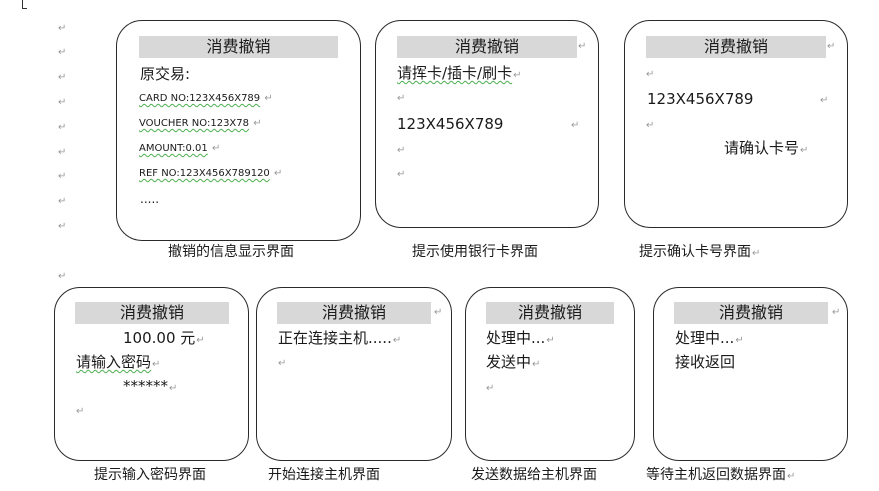  What do you see at coordinates (340, 338) in the screenshot?
I see `connecting-status: 正在连接主机.....↵` at bounding box center [340, 338].